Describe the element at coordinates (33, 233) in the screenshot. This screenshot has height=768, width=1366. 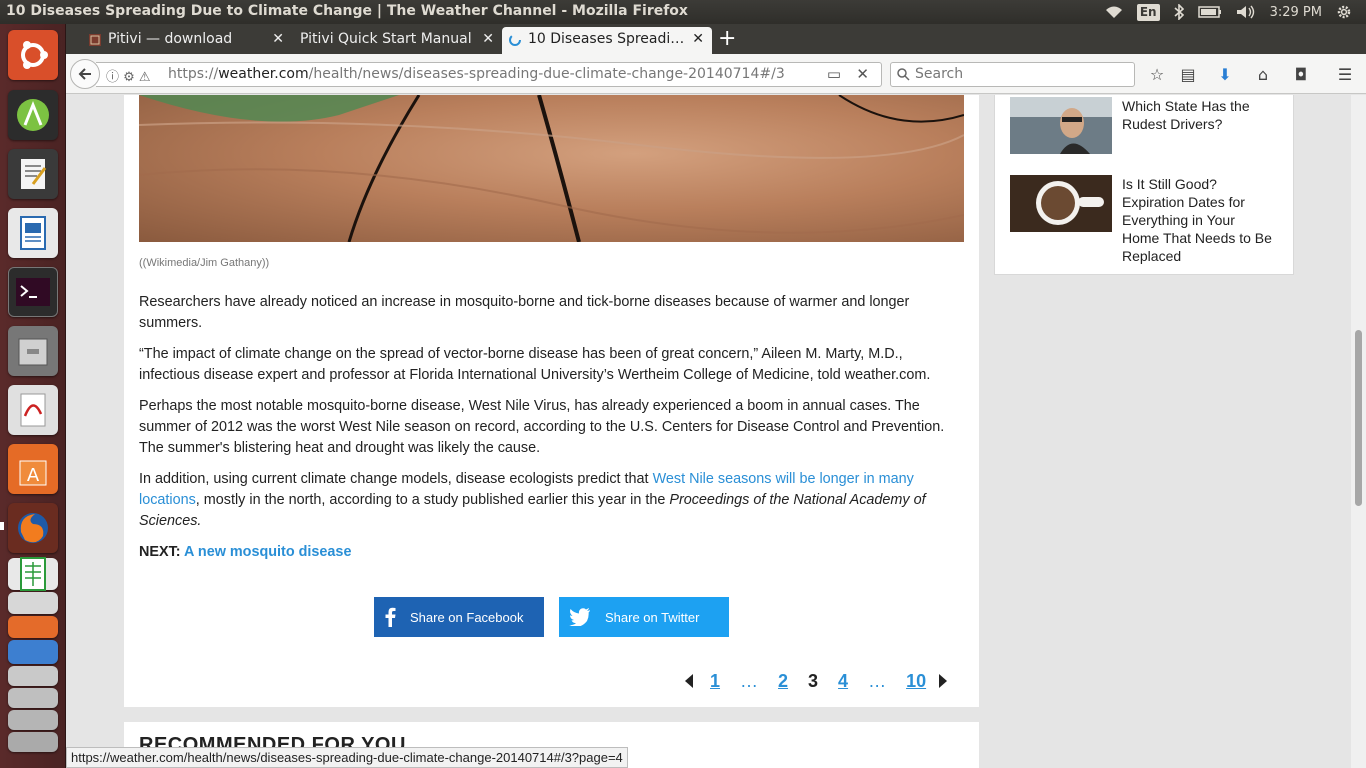
I see `libreoffice-writer-icon` at that location.